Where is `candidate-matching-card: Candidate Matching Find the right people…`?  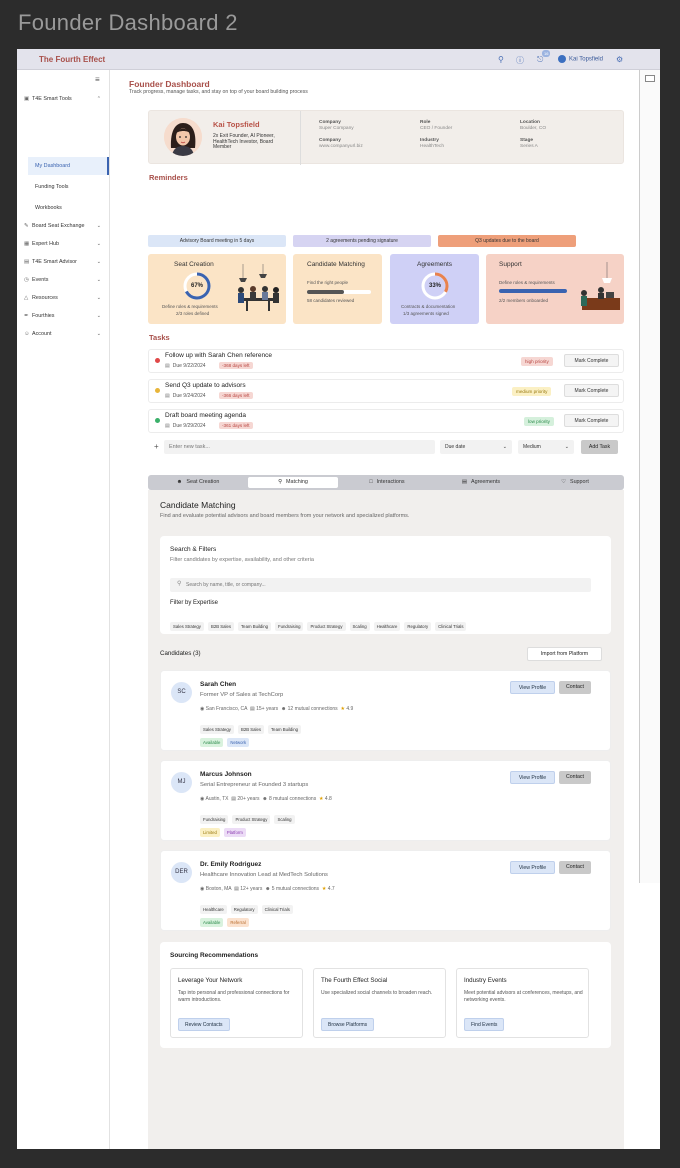
candidate-matching-card: Candidate Matching Find the right people… is located at coordinates (337, 289).